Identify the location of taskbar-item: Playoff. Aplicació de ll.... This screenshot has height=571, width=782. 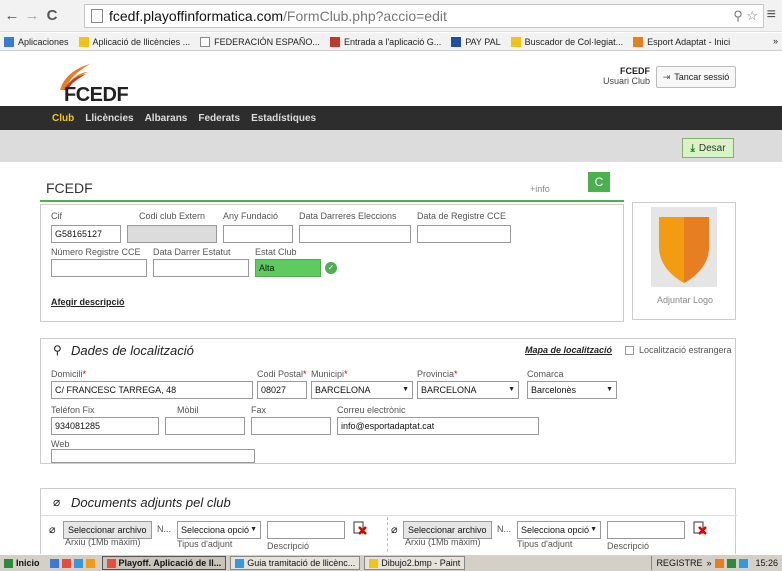
(164, 563).